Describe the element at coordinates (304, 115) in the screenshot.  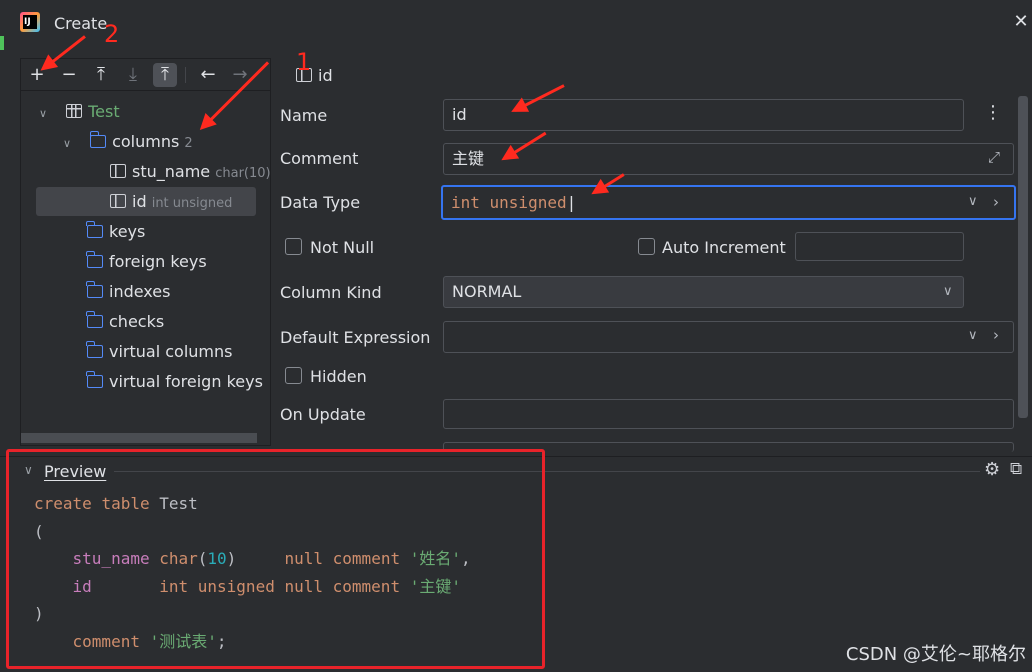
I see `name-label: Name` at that location.